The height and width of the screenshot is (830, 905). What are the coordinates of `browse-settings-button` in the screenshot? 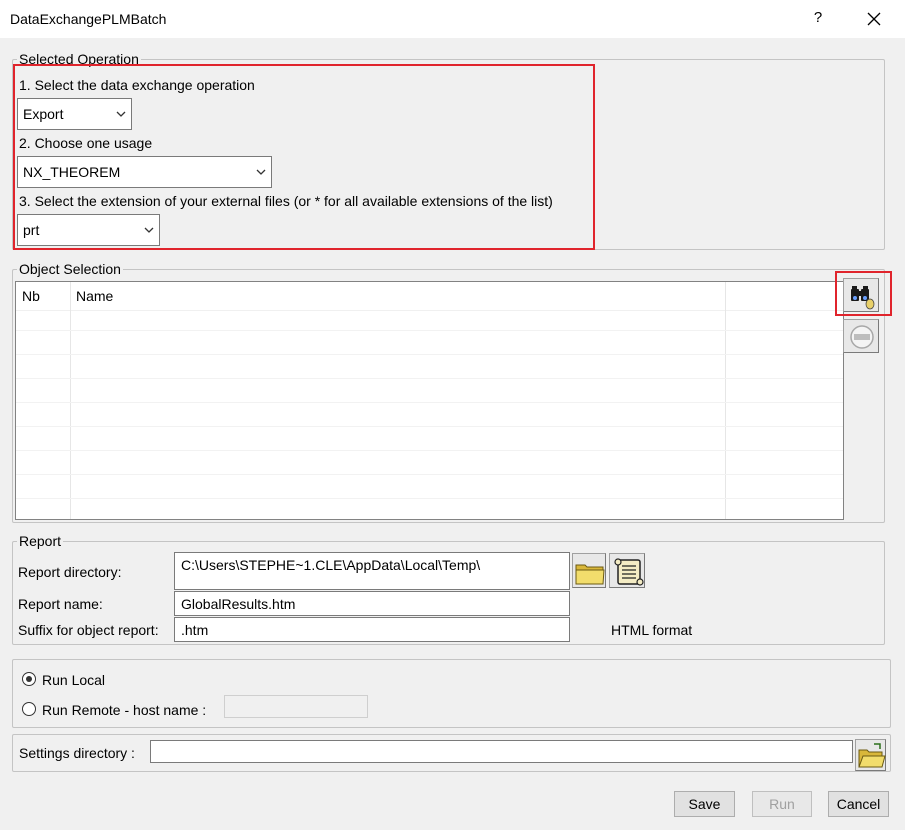 It's located at (870, 755).